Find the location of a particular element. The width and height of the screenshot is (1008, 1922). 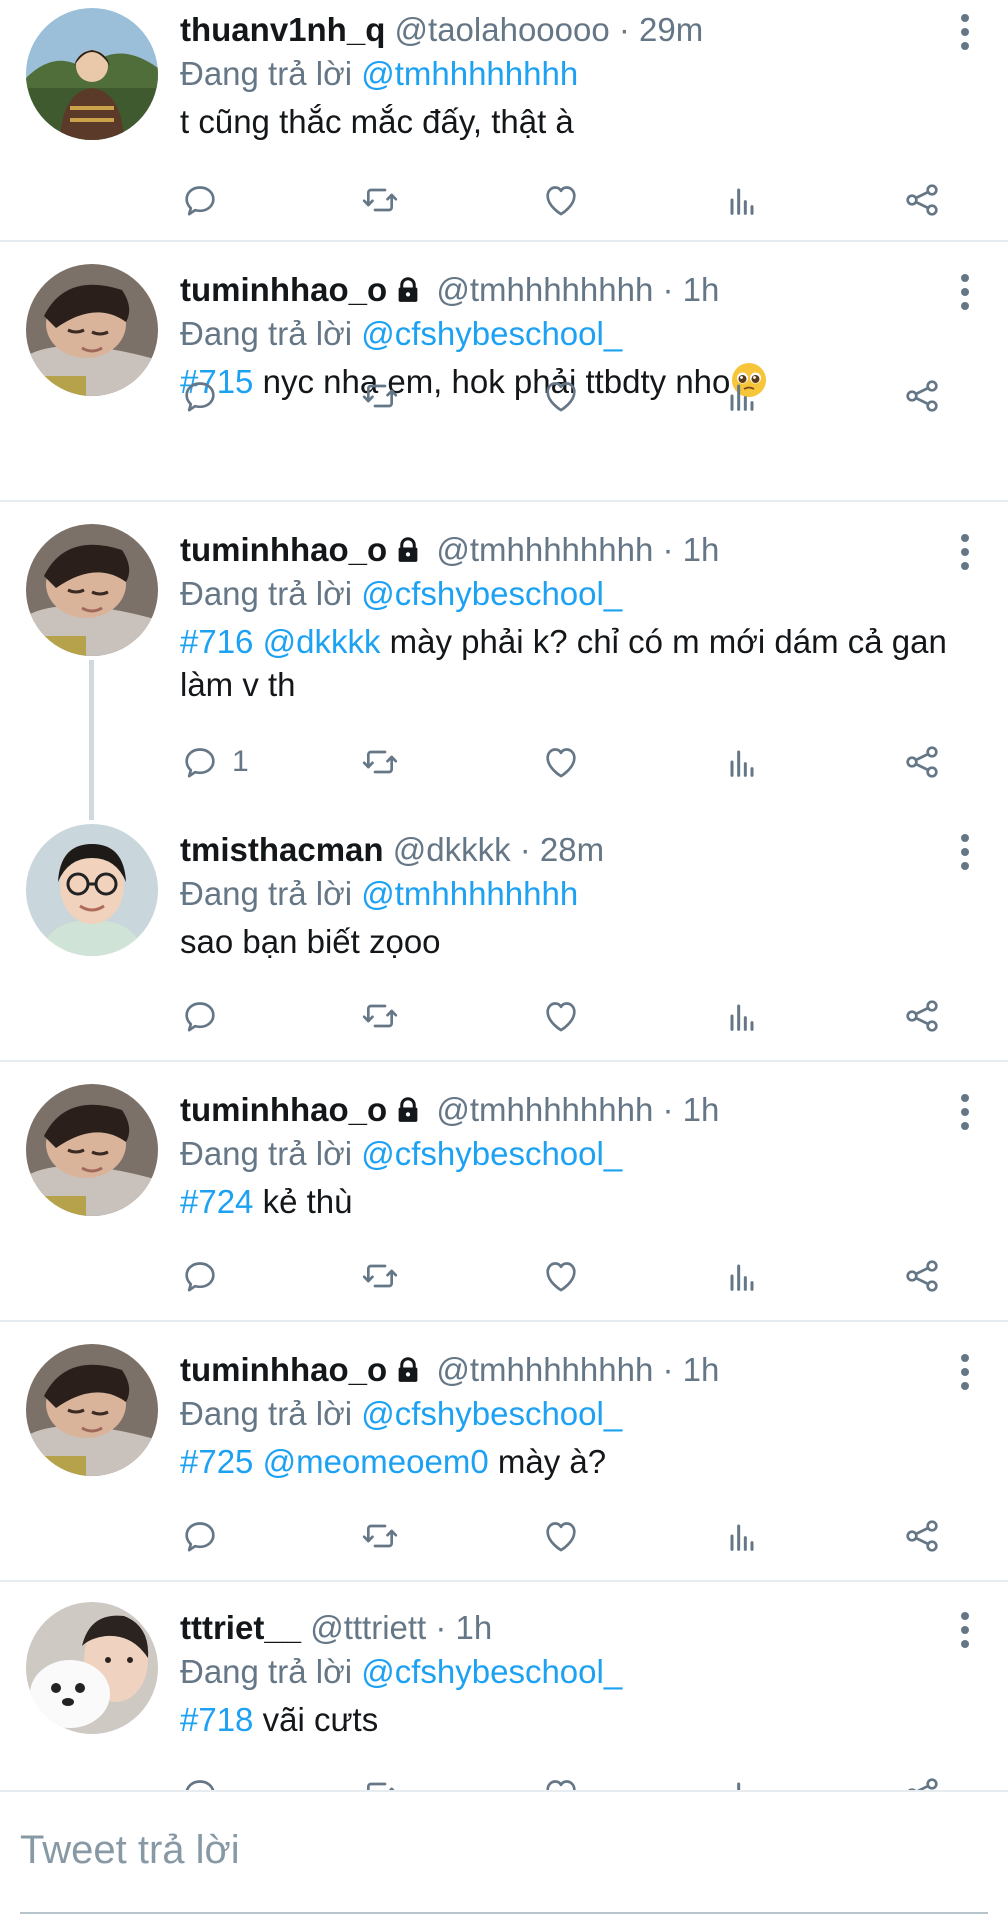

reply-input is located at coordinates (500, 1850).